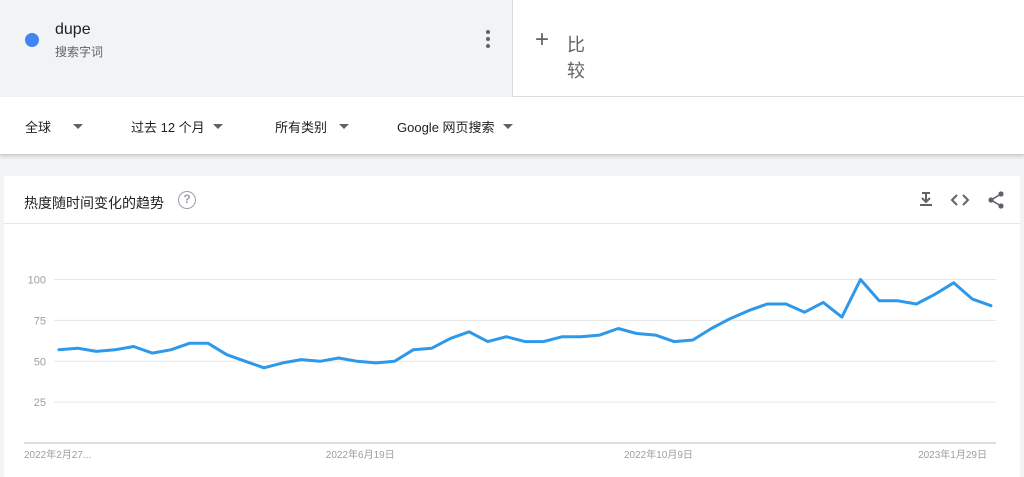 The height and width of the screenshot is (477, 1024). What do you see at coordinates (38, 127) in the screenshot?
I see `region-dropdown-label: 全球` at bounding box center [38, 127].